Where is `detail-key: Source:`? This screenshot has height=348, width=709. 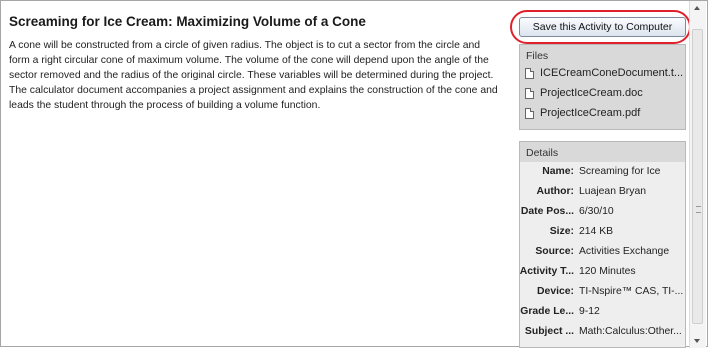
detail-key: Source: is located at coordinates (554, 251).